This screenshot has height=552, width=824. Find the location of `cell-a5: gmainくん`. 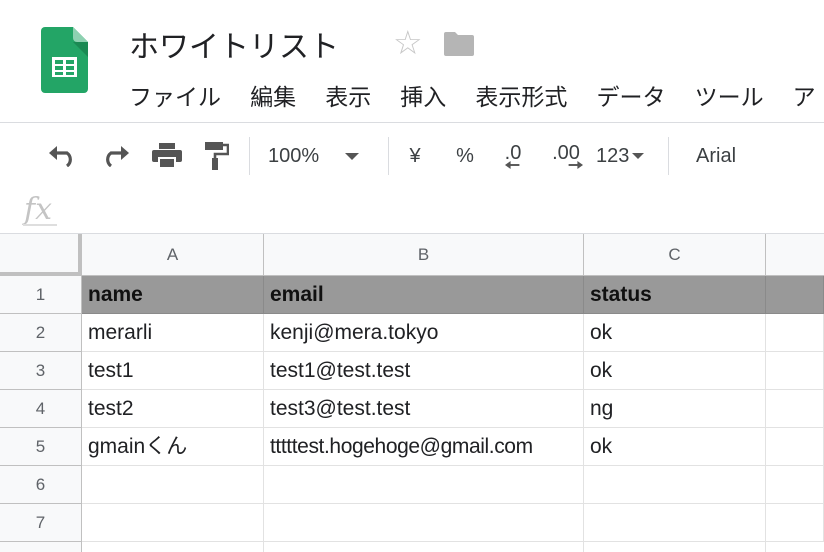

cell-a5: gmainくん is located at coordinates (173, 447).